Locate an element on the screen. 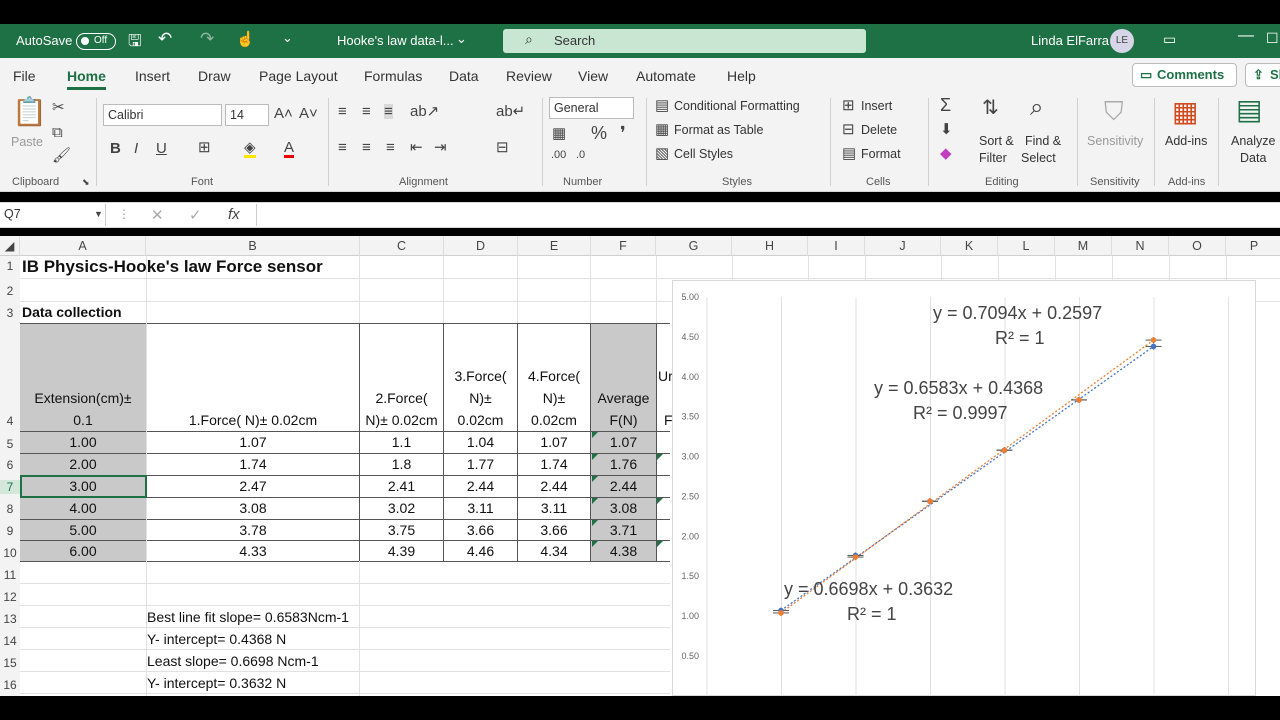  table-cell: 2.00 is located at coordinates (83, 464).